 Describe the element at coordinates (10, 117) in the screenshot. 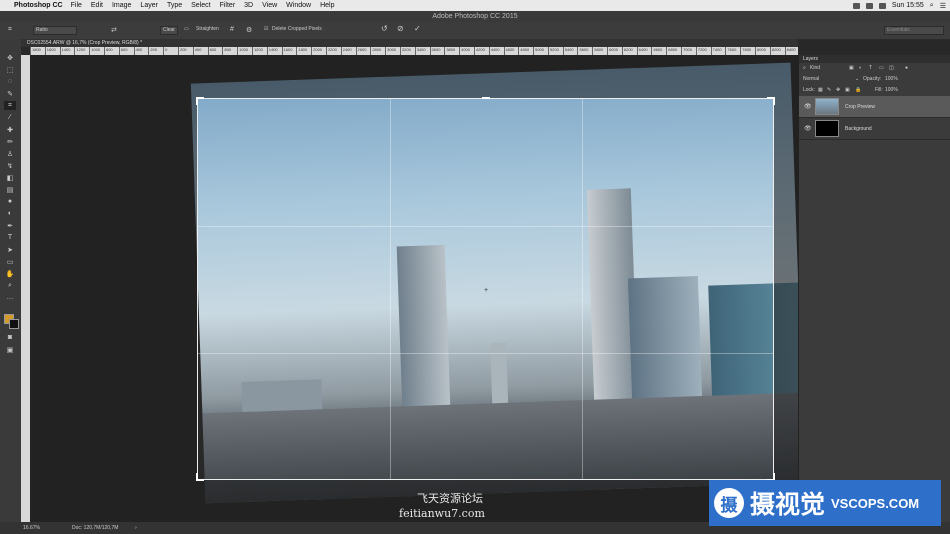

I see `eyedropper-tool-icon: ⁄` at that location.